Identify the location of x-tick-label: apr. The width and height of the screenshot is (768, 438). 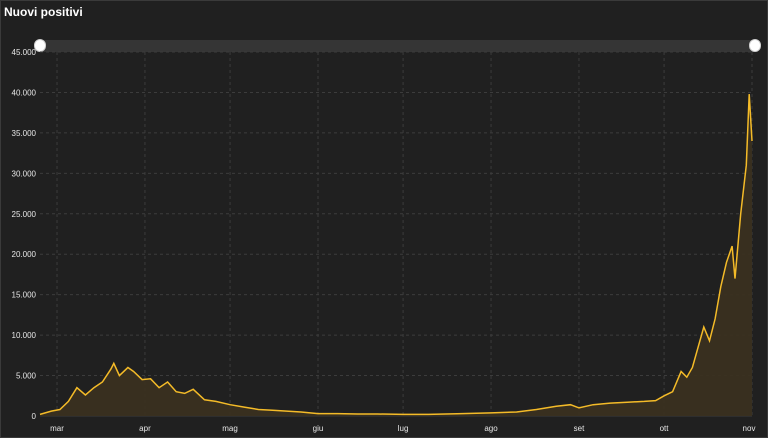
(145, 428).